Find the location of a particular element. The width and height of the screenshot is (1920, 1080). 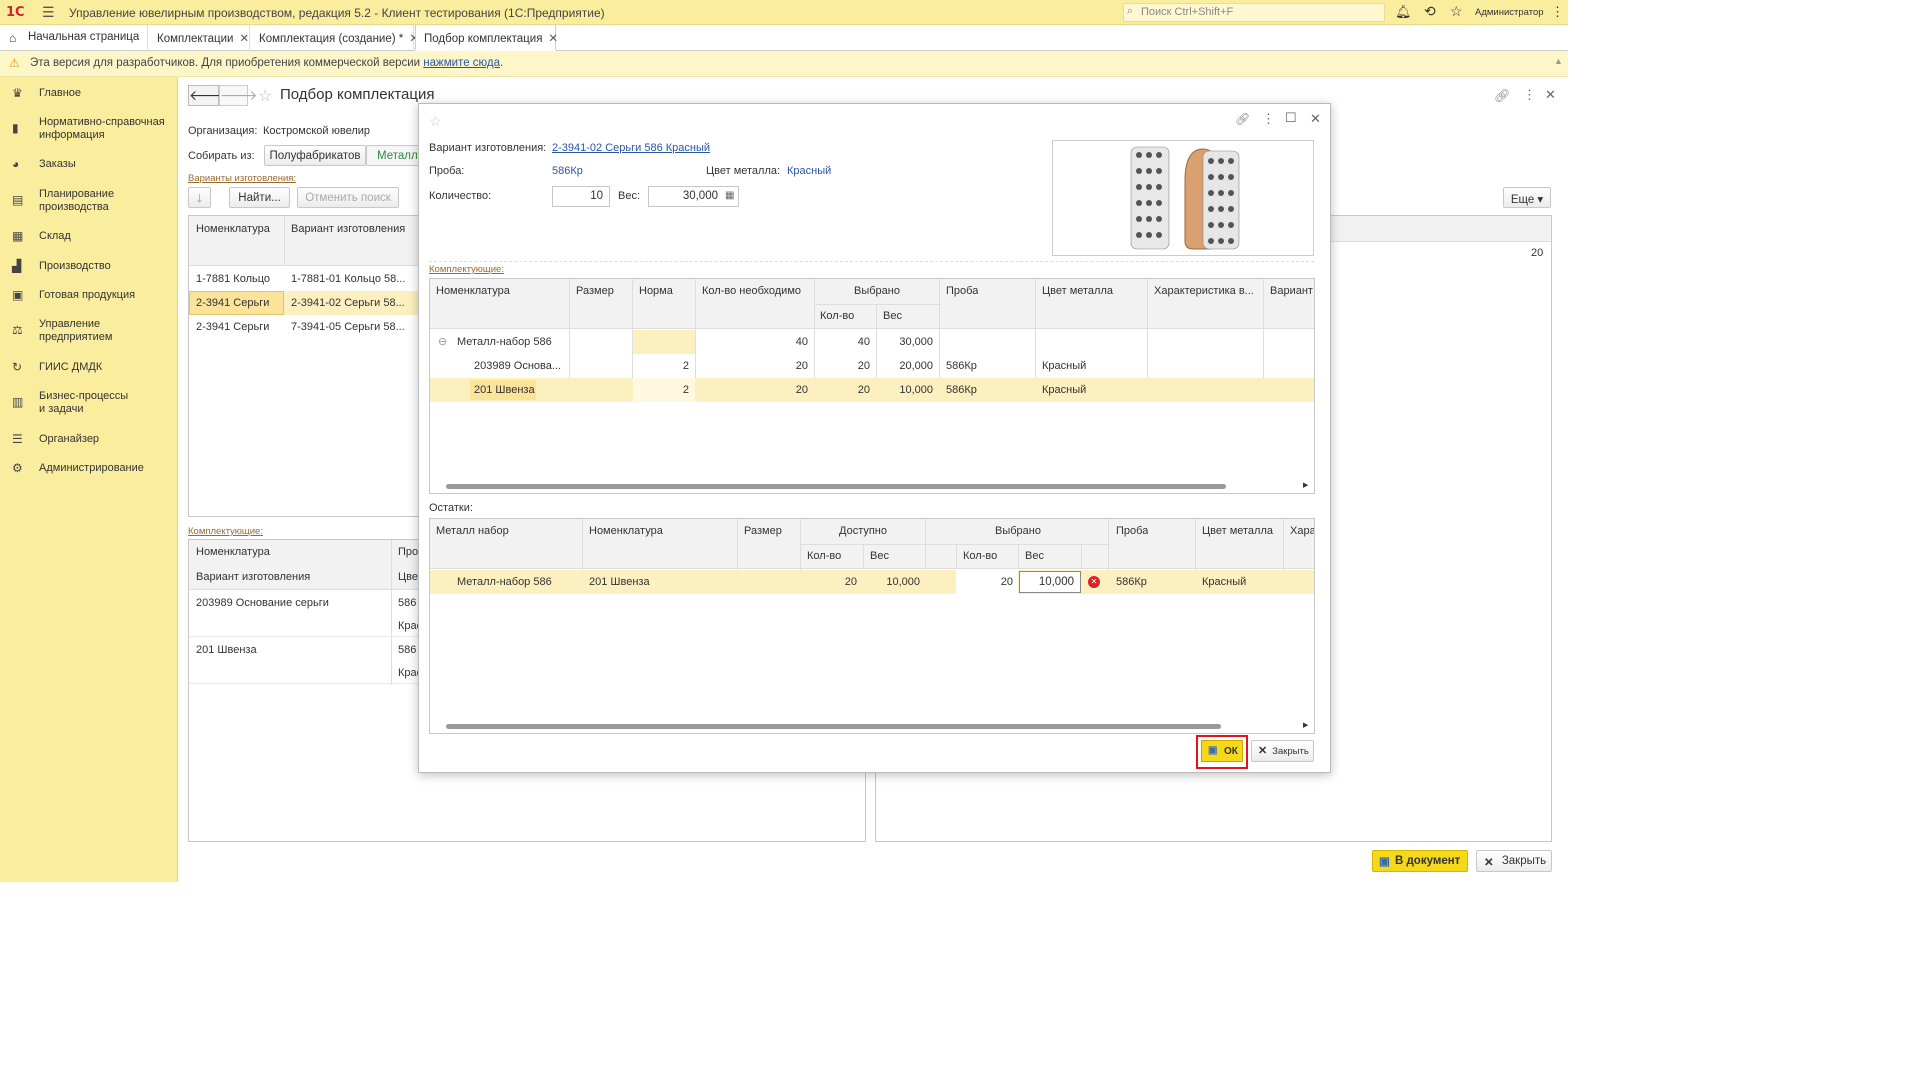

sidebar-item-orders: ◕ Заказы is located at coordinates (89, 164).